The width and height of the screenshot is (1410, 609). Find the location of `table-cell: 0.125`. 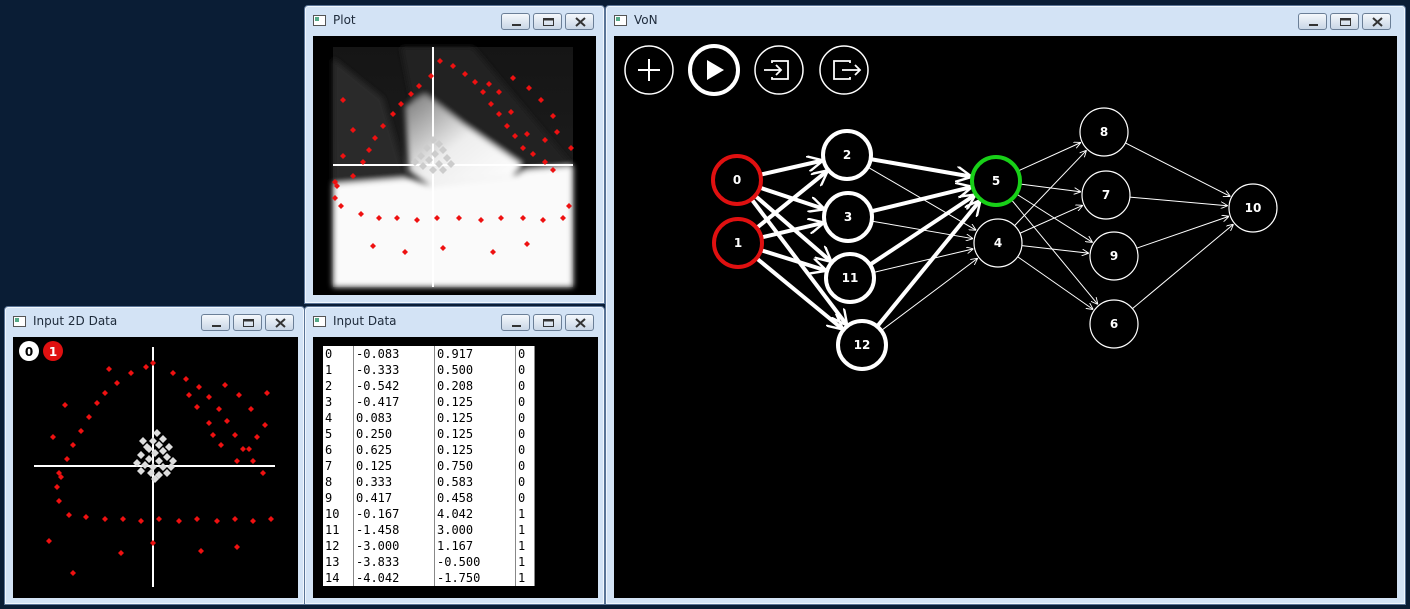

table-cell: 0.125 is located at coordinates (475, 450).